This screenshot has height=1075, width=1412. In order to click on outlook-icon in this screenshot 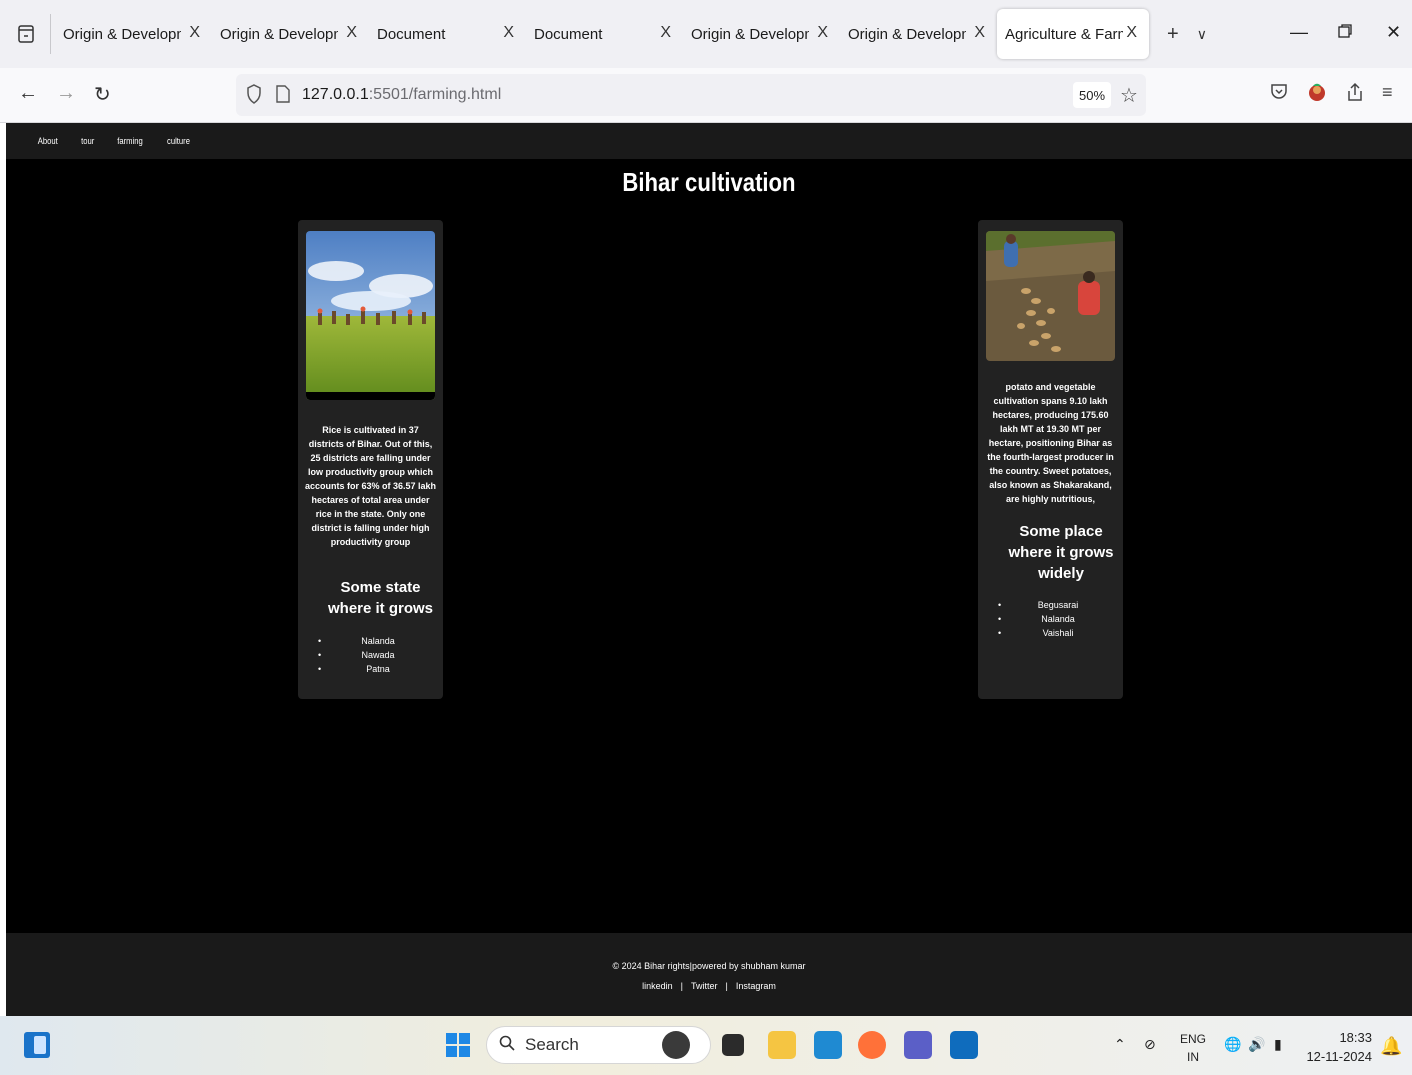, I will do `click(964, 1045)`.